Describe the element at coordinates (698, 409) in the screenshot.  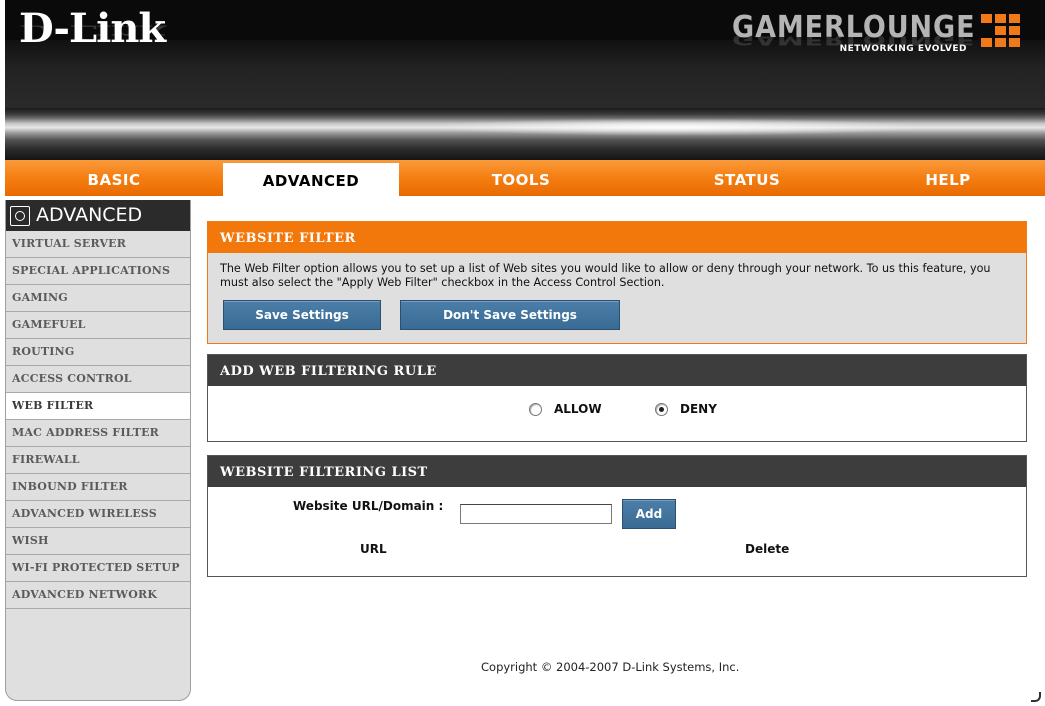
I see `deny-label: DENY` at that location.